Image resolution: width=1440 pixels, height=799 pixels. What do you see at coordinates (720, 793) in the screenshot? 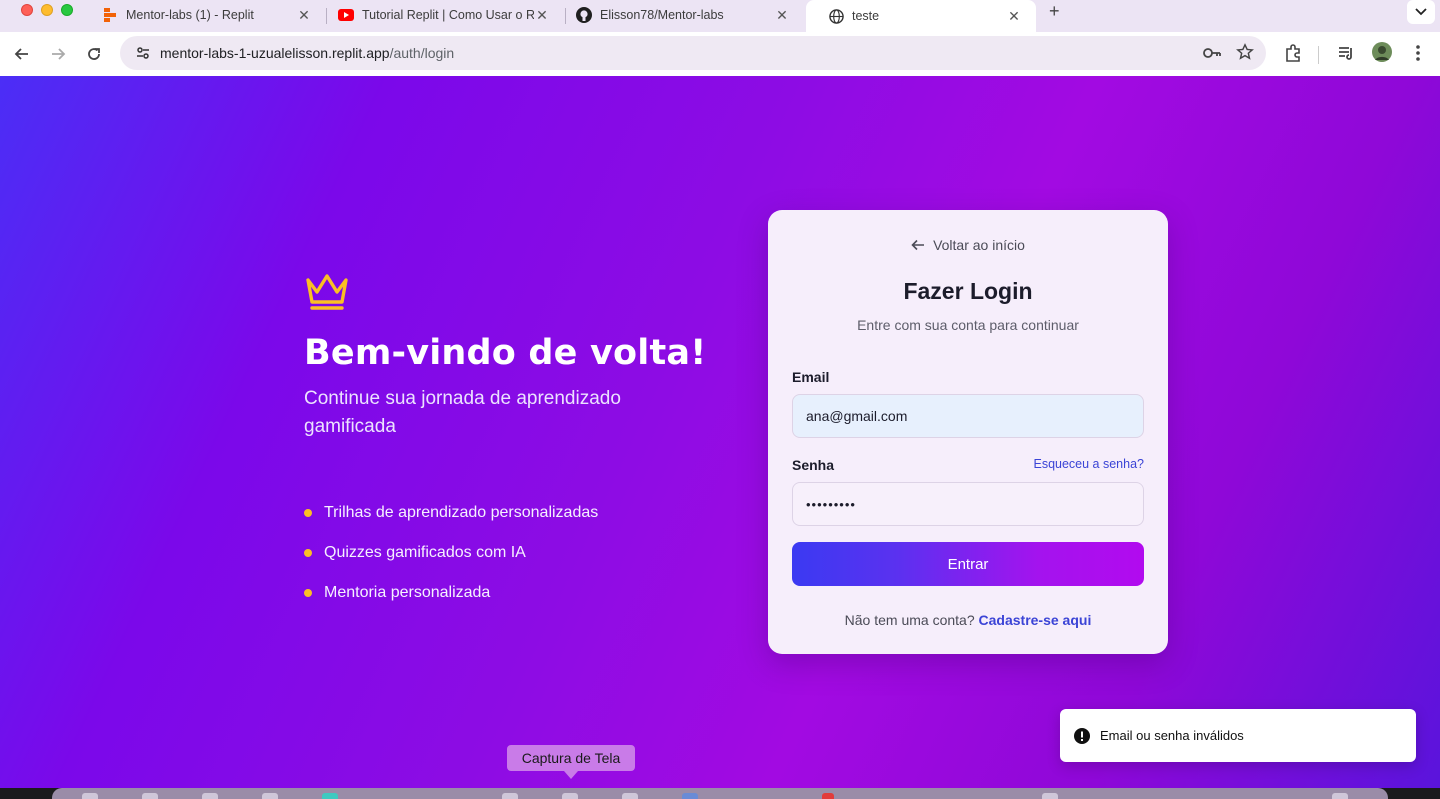
I see `macos-dock` at bounding box center [720, 793].